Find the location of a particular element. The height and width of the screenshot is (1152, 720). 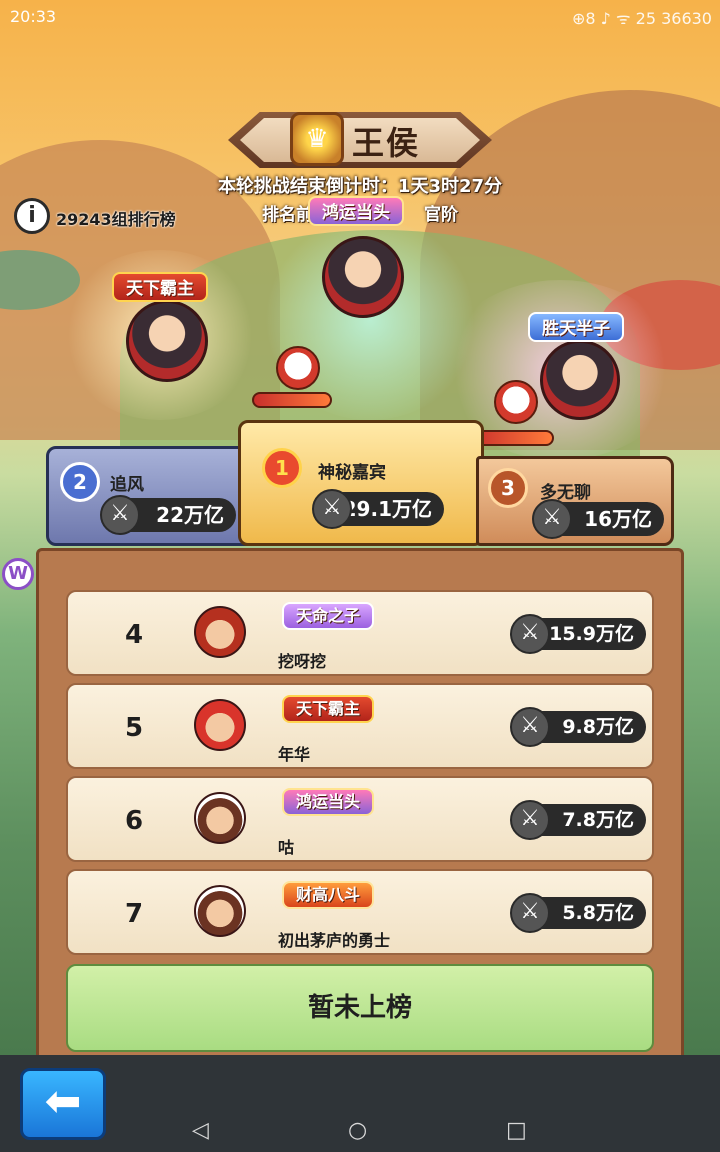

ranking-row: 7 财高八斗 初出茅庐的勇士 5.8万亿 ⚔ is located at coordinates (360, 912).